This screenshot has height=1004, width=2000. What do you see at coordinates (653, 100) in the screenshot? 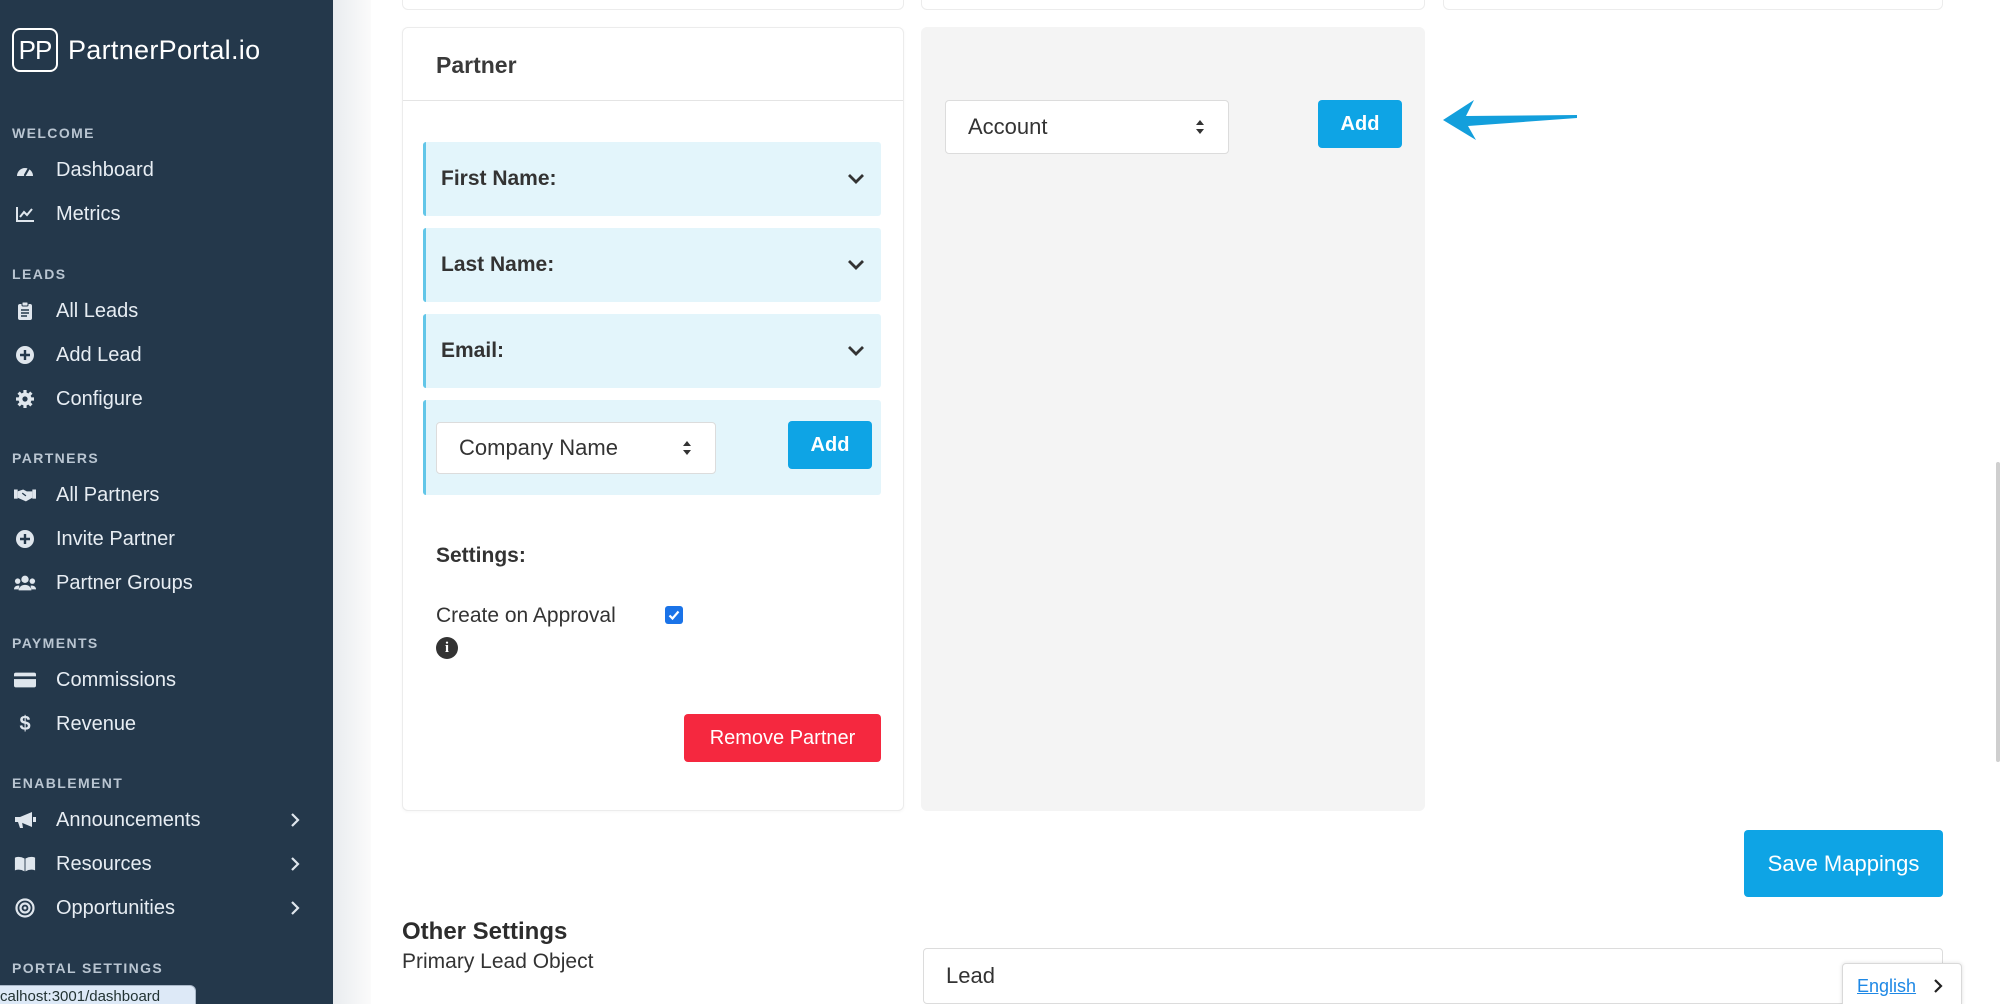
I see `card-divider` at bounding box center [653, 100].